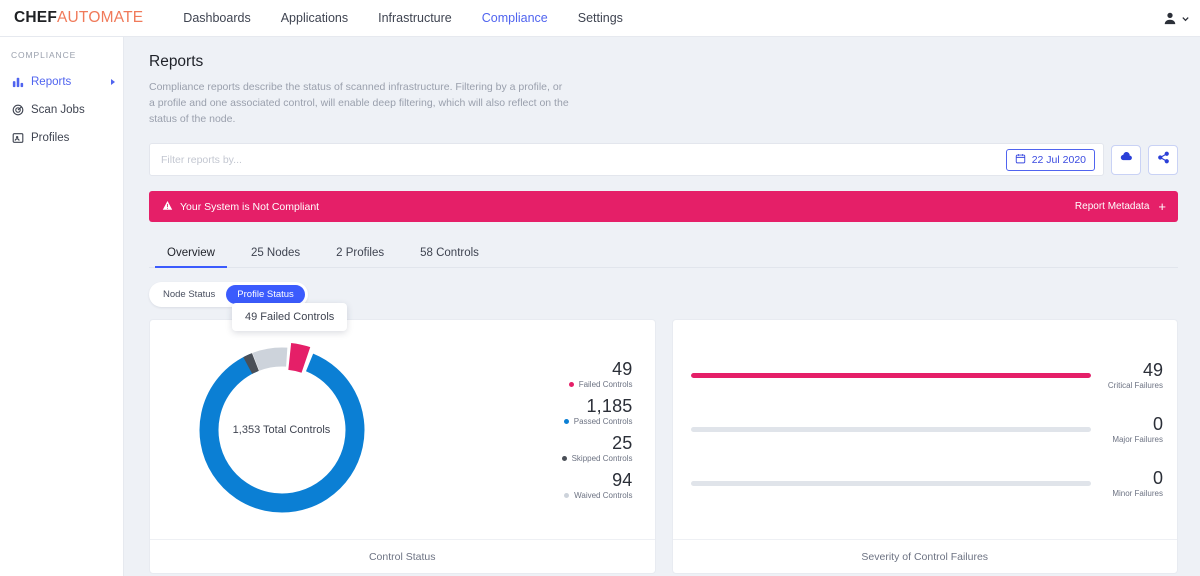  I want to click on legend-label: Skipped Controls, so click(602, 458).